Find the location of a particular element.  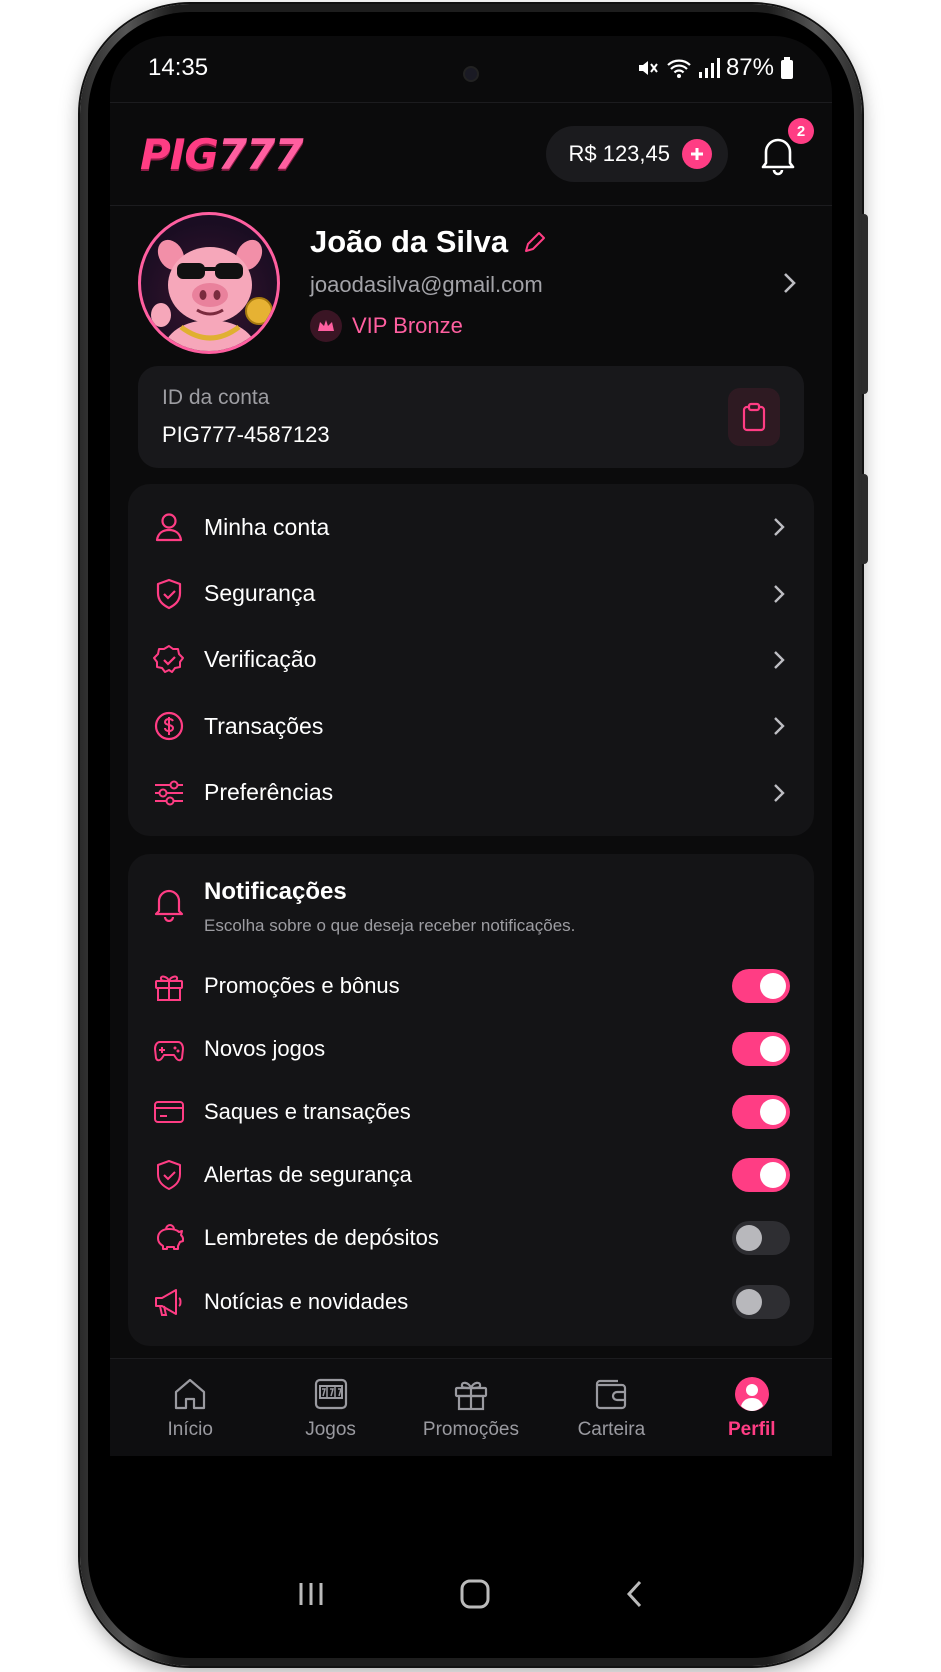

vip-level: VIP Bronze is located at coordinates (542, 326).